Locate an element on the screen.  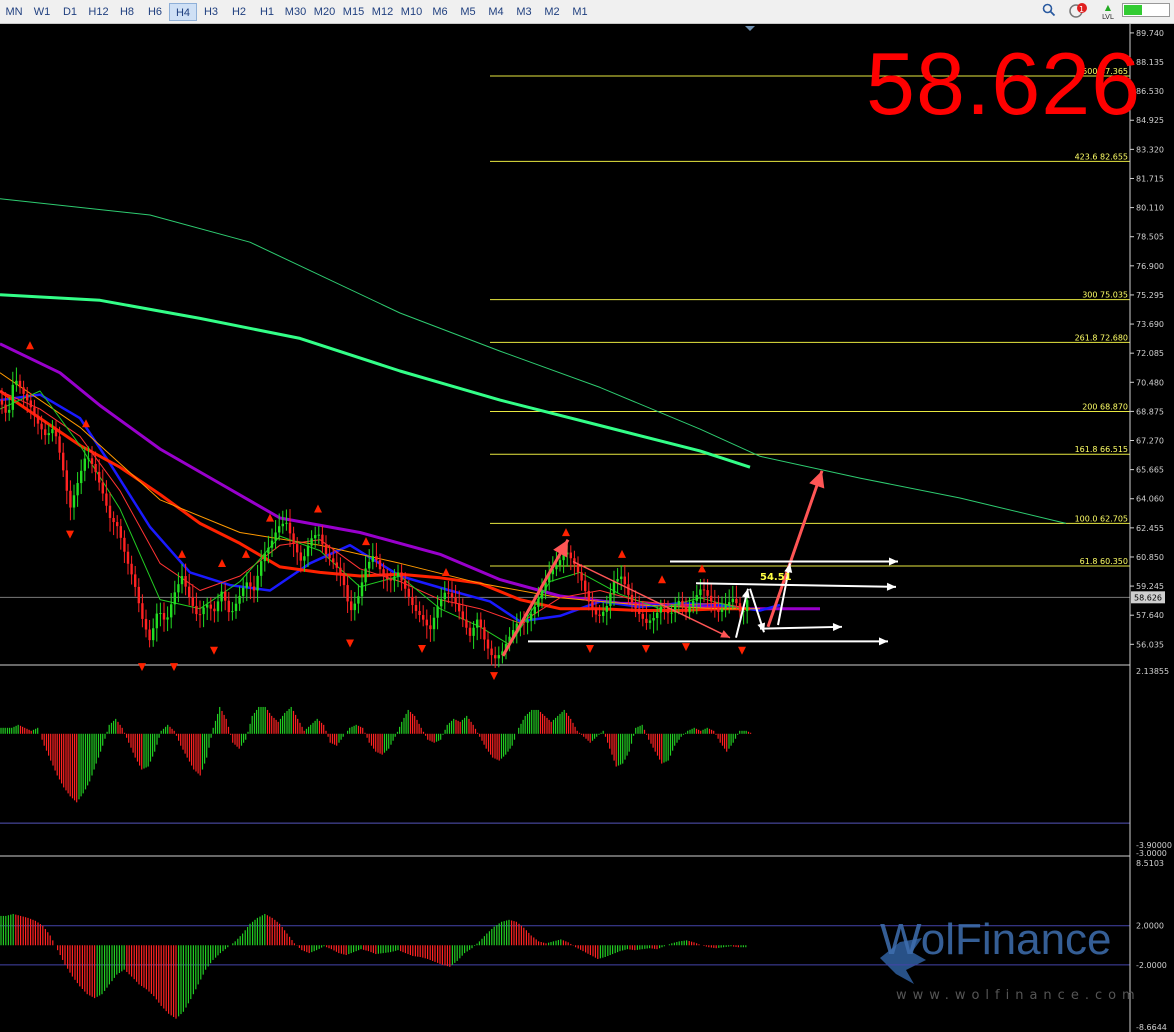
timeframe-m5: M5 is located at coordinates (468, 12).